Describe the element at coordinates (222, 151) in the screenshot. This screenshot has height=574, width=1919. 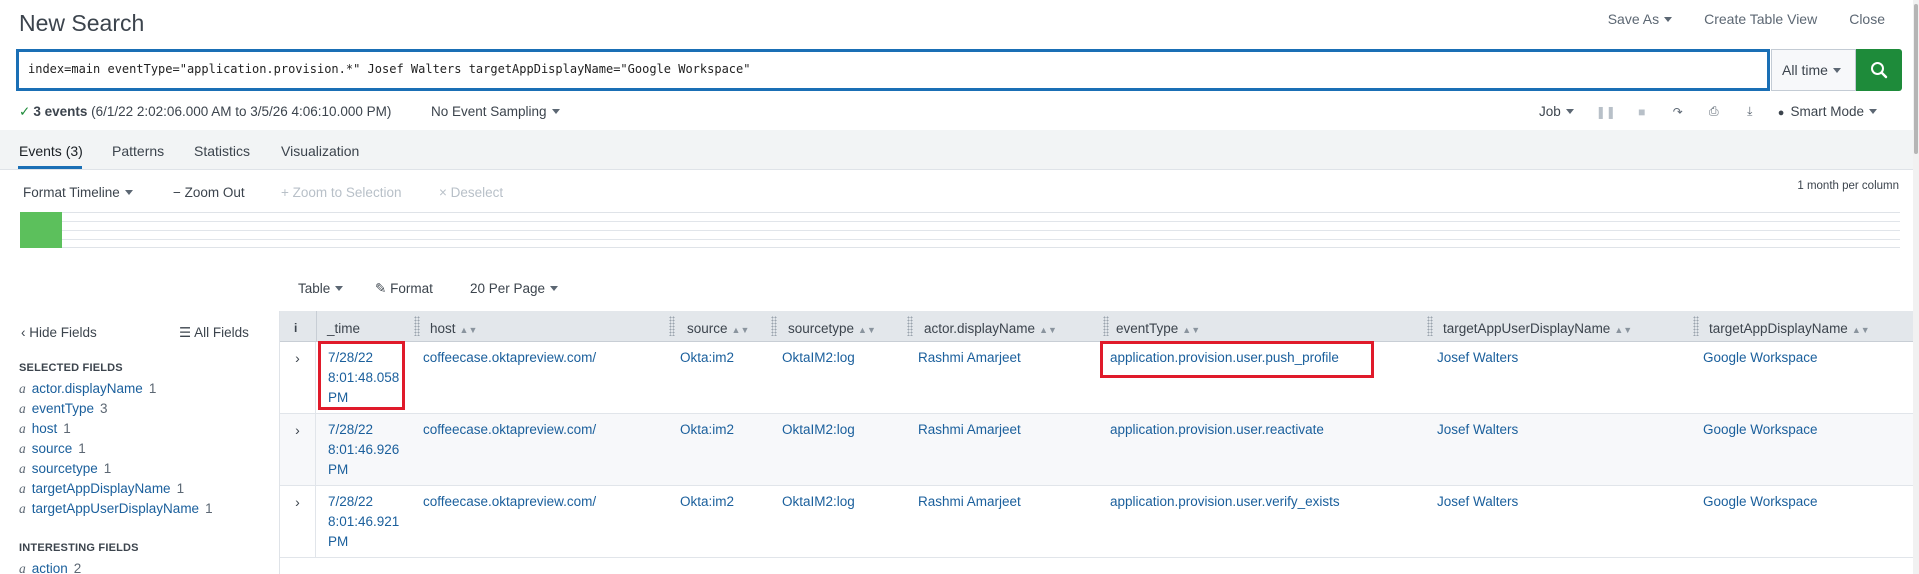
I see `tab-statistics: Statistics` at that location.